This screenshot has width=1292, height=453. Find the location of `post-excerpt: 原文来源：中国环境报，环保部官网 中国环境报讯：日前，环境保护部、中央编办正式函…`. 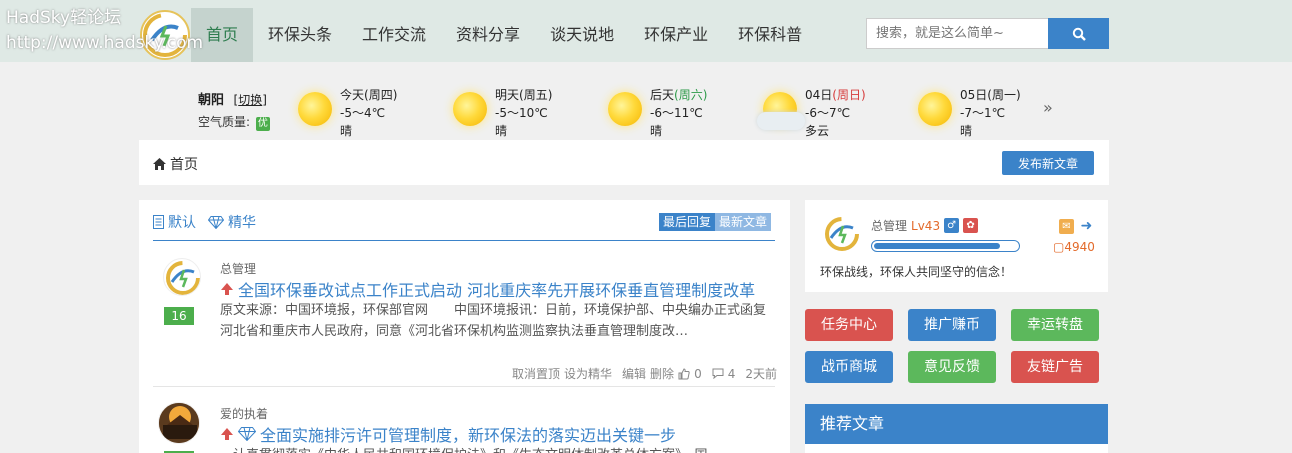

post-excerpt: 原文来源：中国环境报，环保部官网 中国环境报讯：日前，环境保护部、中央编办正式函… is located at coordinates (493, 321).